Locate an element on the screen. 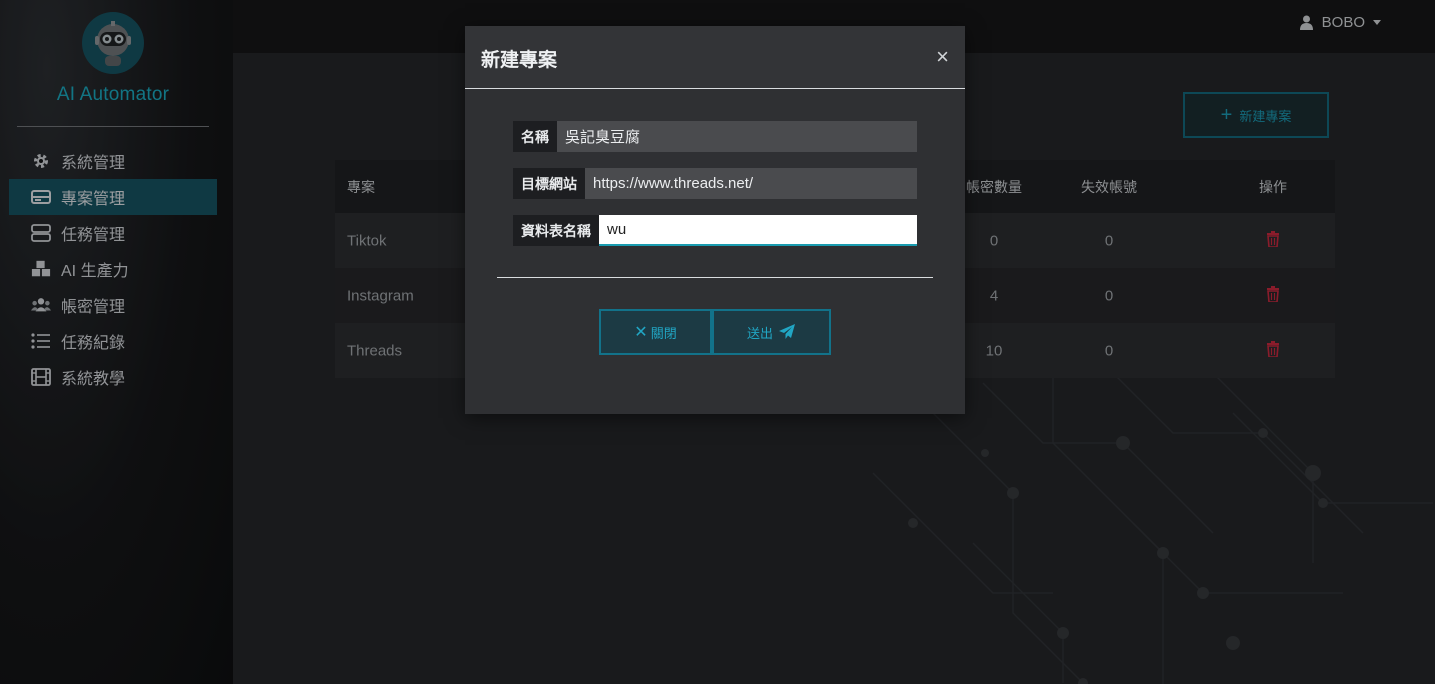  close-label: 關閉 is located at coordinates (663, 333).